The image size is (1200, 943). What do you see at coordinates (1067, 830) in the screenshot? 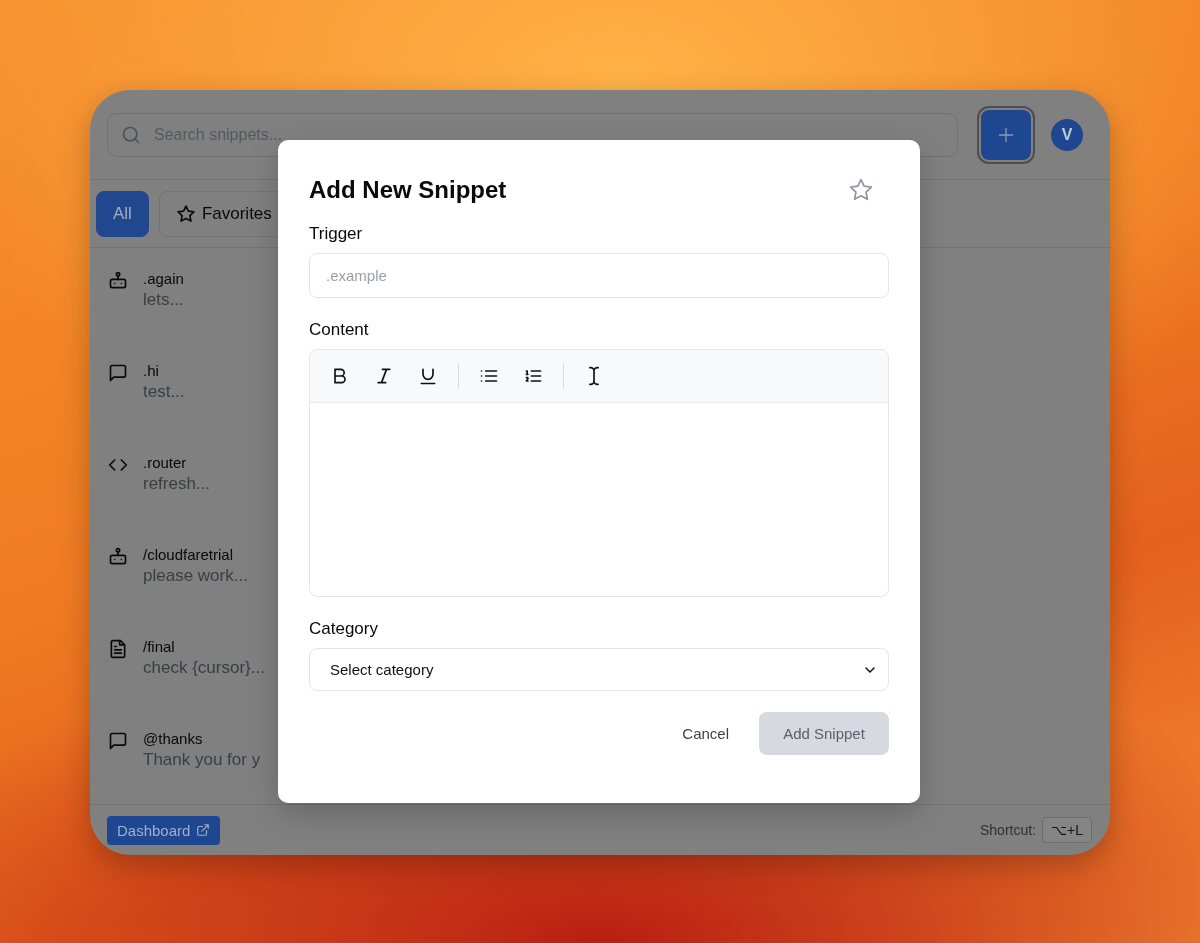
I see `shortcut-key: ⌥+L` at bounding box center [1067, 830].